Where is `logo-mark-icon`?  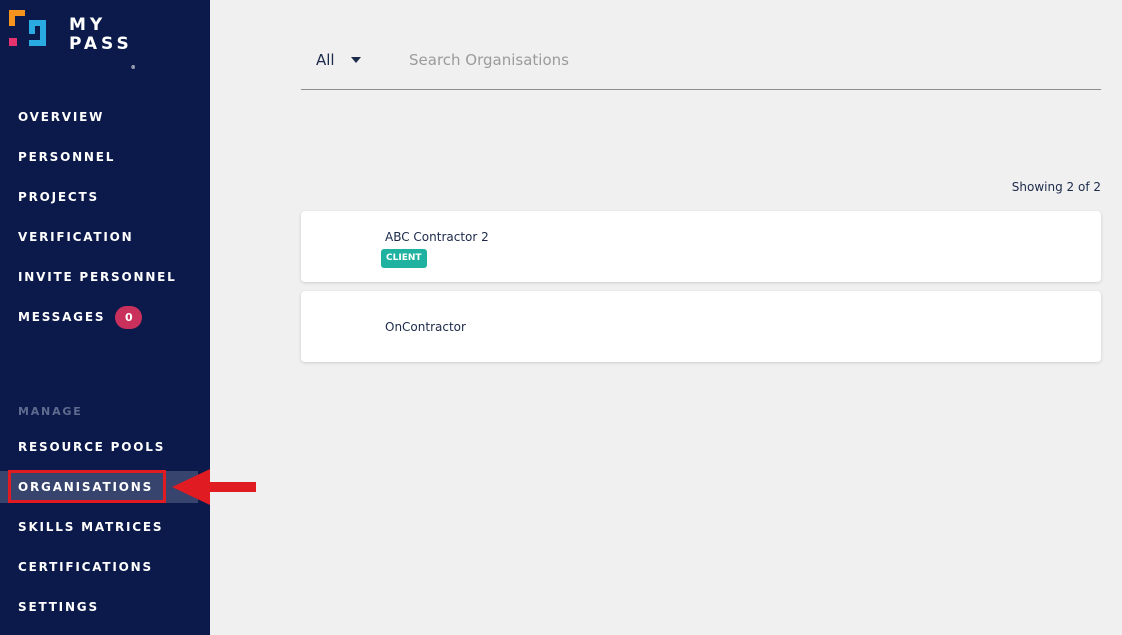
logo-mark-icon is located at coordinates (27, 28).